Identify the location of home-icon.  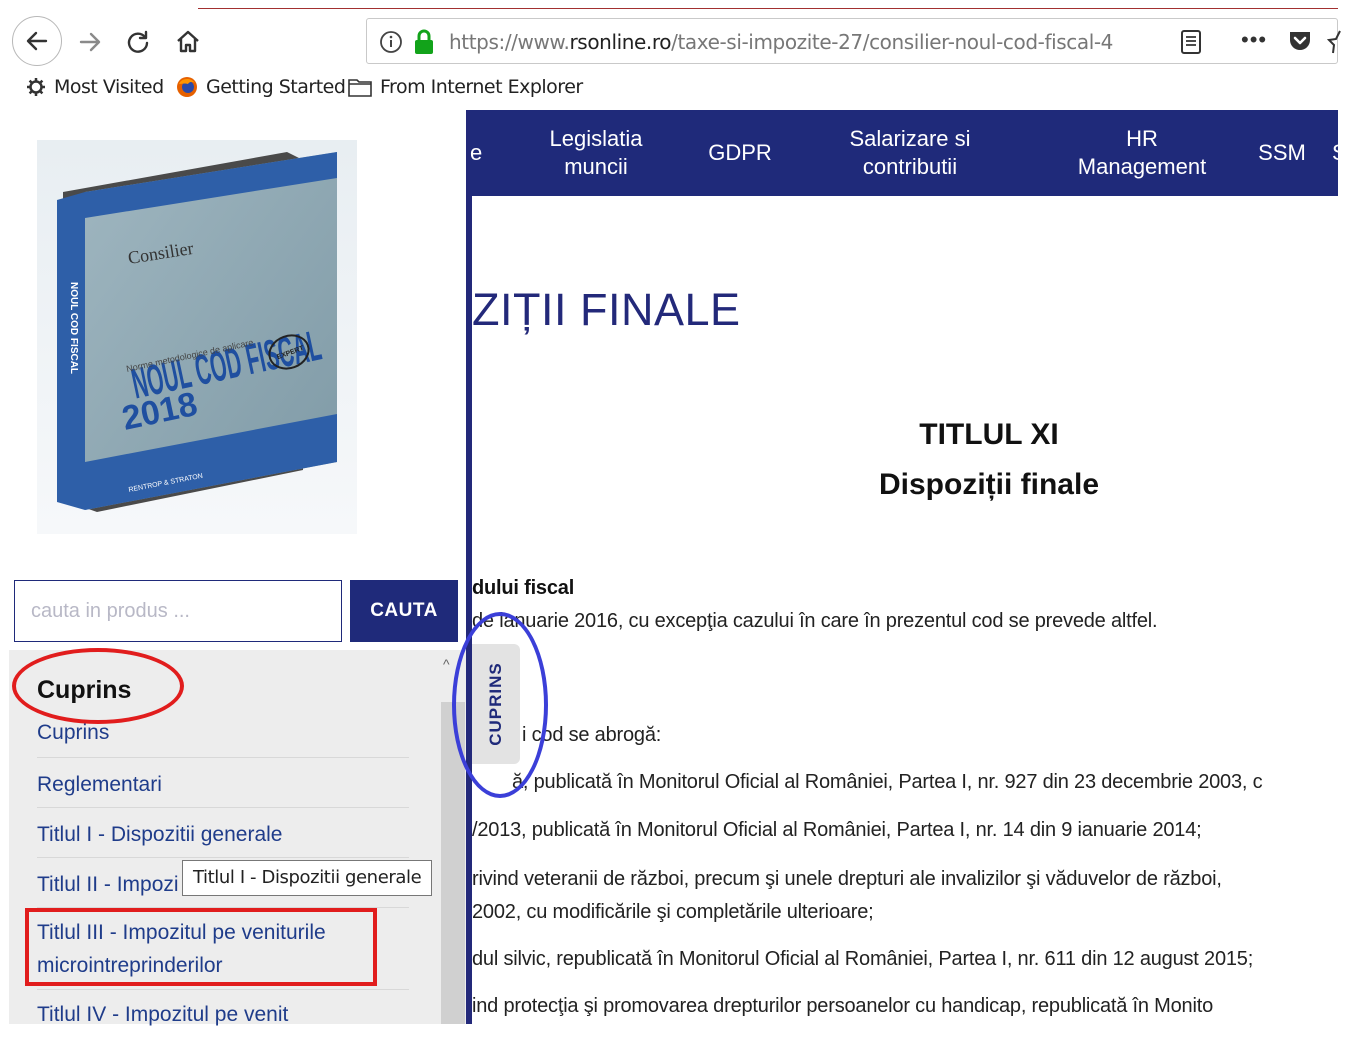
(188, 41).